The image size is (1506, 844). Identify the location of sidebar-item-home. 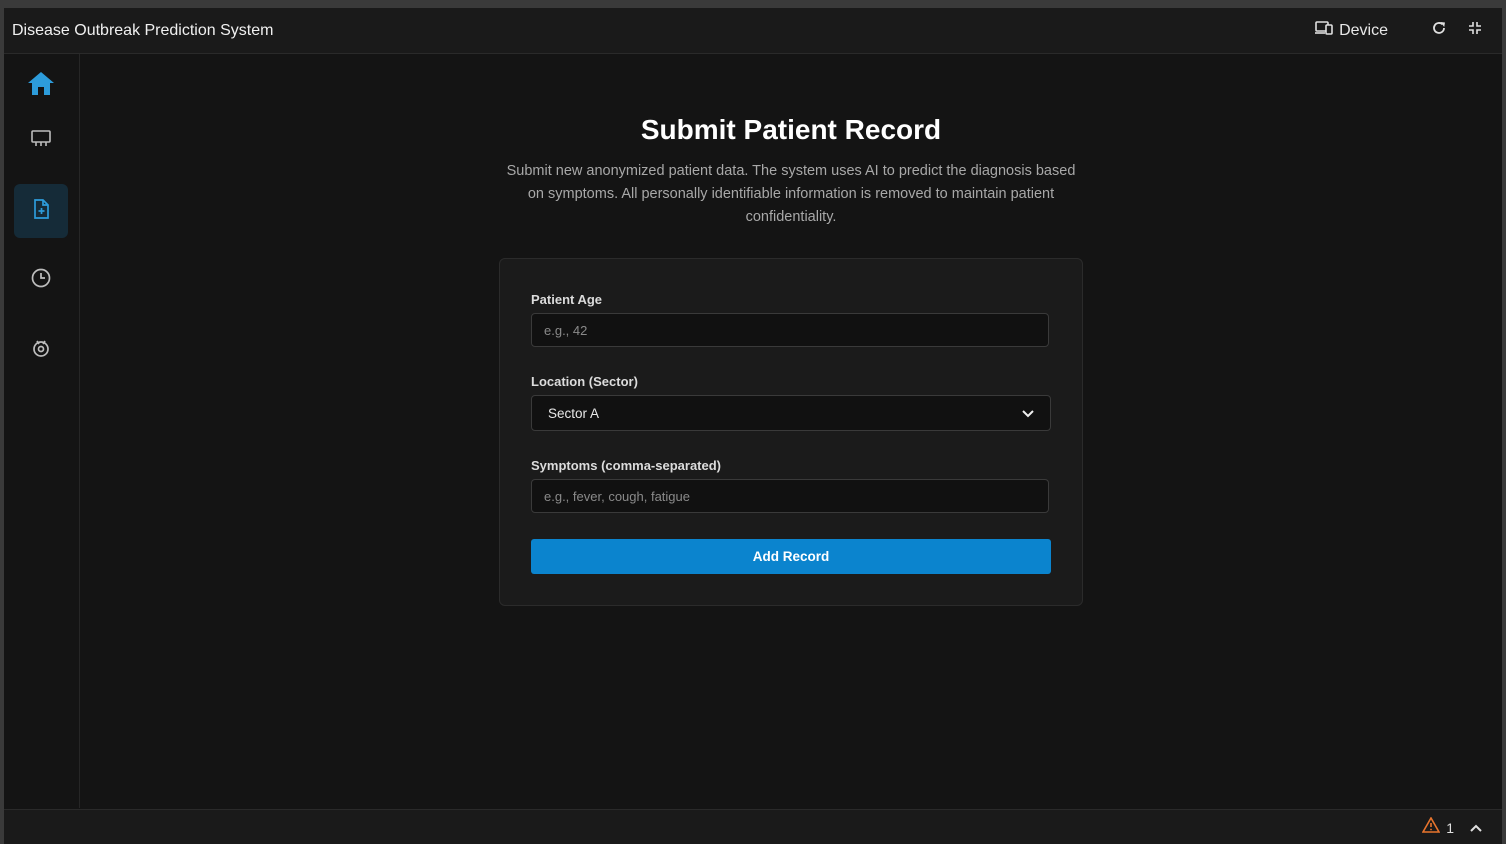
(41, 85).